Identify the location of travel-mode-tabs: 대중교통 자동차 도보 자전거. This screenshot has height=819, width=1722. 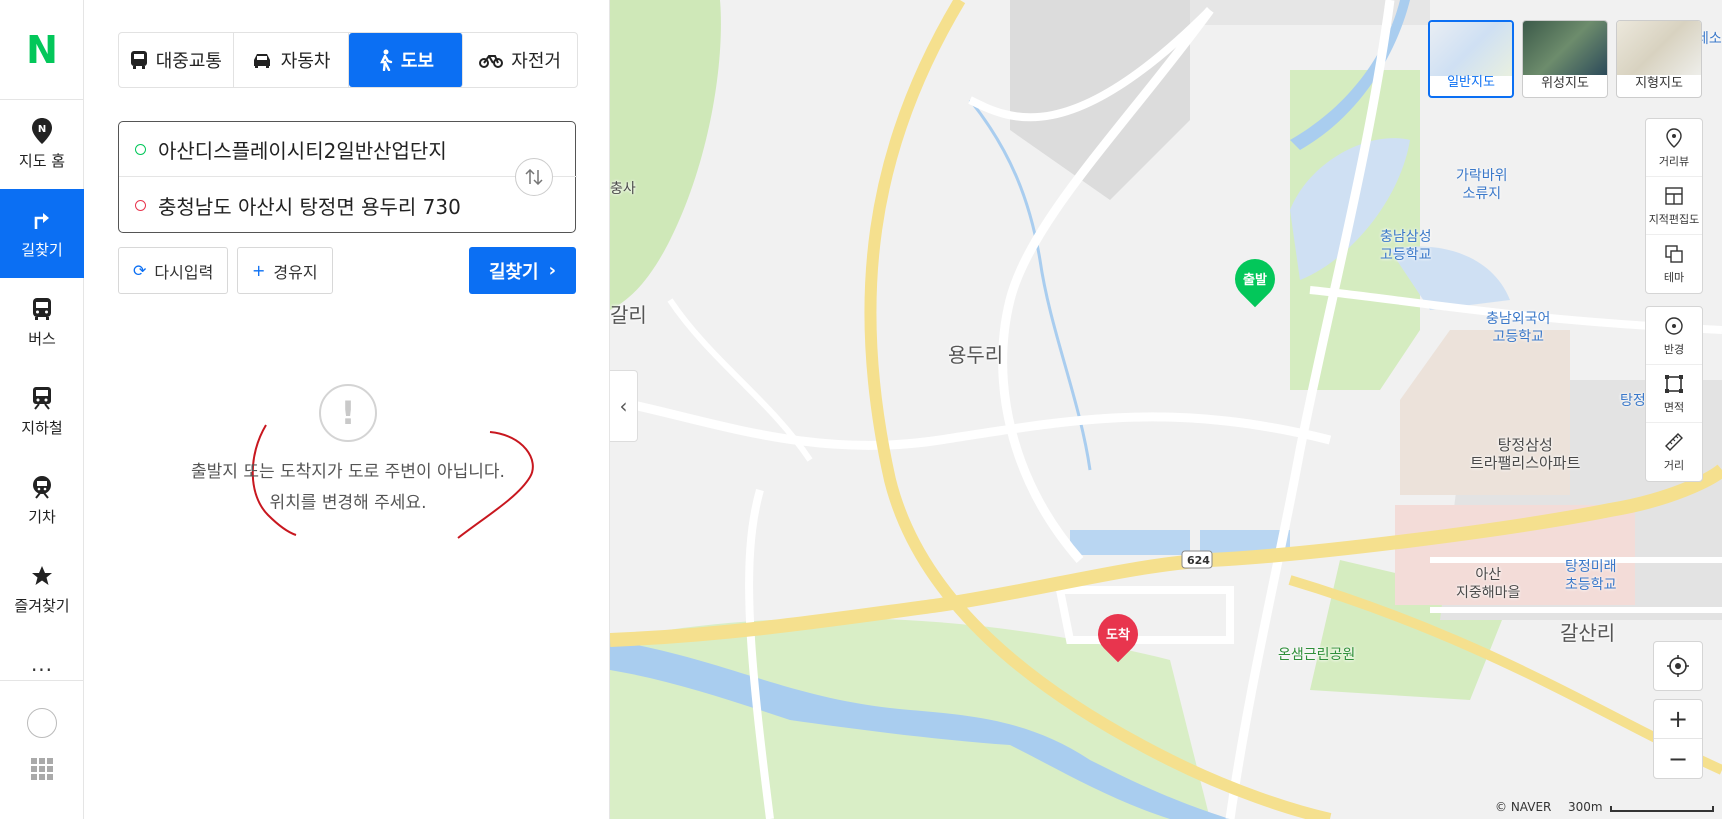
(348, 60).